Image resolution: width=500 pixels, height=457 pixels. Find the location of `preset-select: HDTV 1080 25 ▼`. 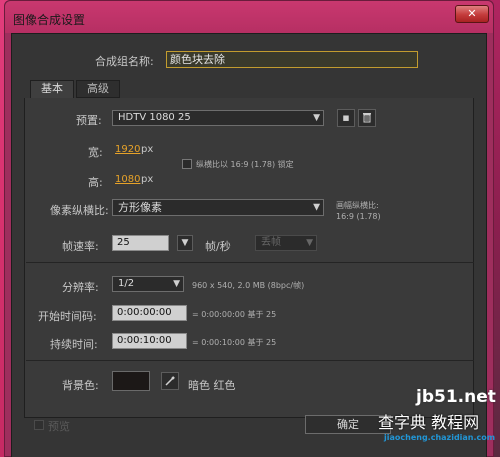

preset-select: HDTV 1080 25 ▼ is located at coordinates (218, 118).